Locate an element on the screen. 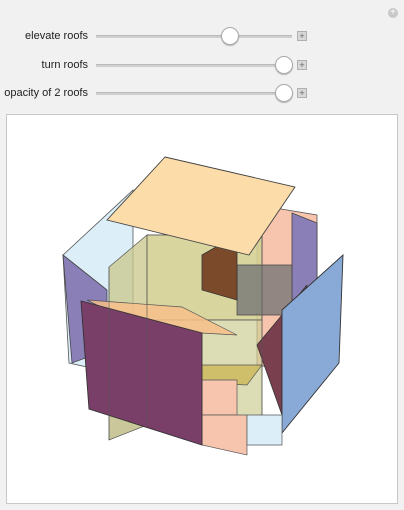 This screenshot has height=510, width=404. control-turn-roofs: turn roofs + is located at coordinates (202, 65).